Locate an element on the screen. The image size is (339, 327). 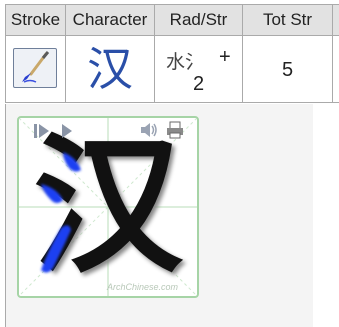
header-character: Character is located at coordinates (110, 20).